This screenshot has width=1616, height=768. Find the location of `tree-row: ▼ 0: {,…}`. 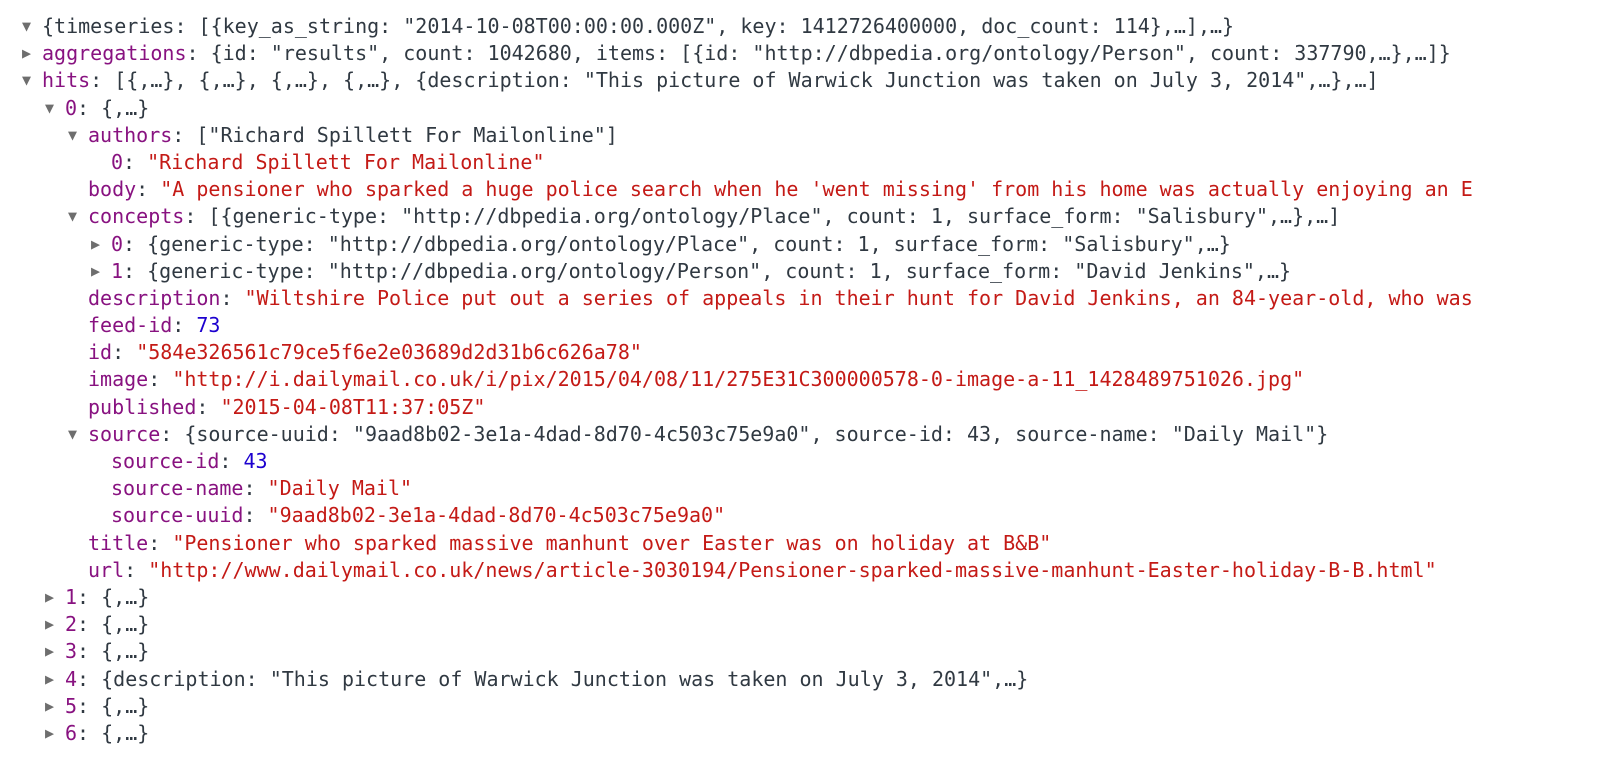

tree-row: ▼ 0: {,…} is located at coordinates (808, 108).